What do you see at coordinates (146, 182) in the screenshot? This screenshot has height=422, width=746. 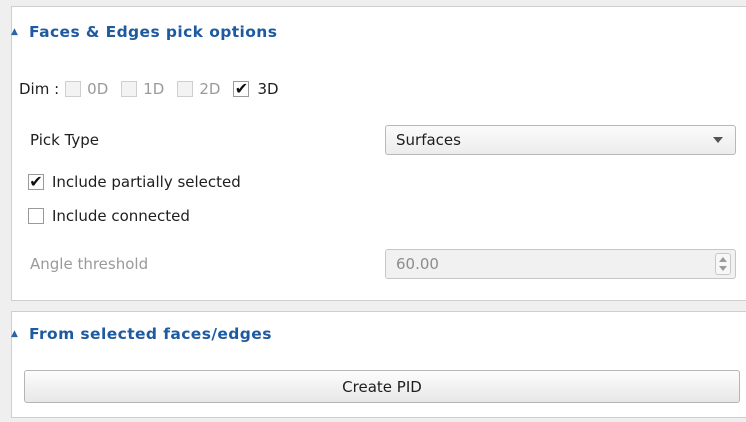 I see `include-partially-selected-label: Include partially selected` at bounding box center [146, 182].